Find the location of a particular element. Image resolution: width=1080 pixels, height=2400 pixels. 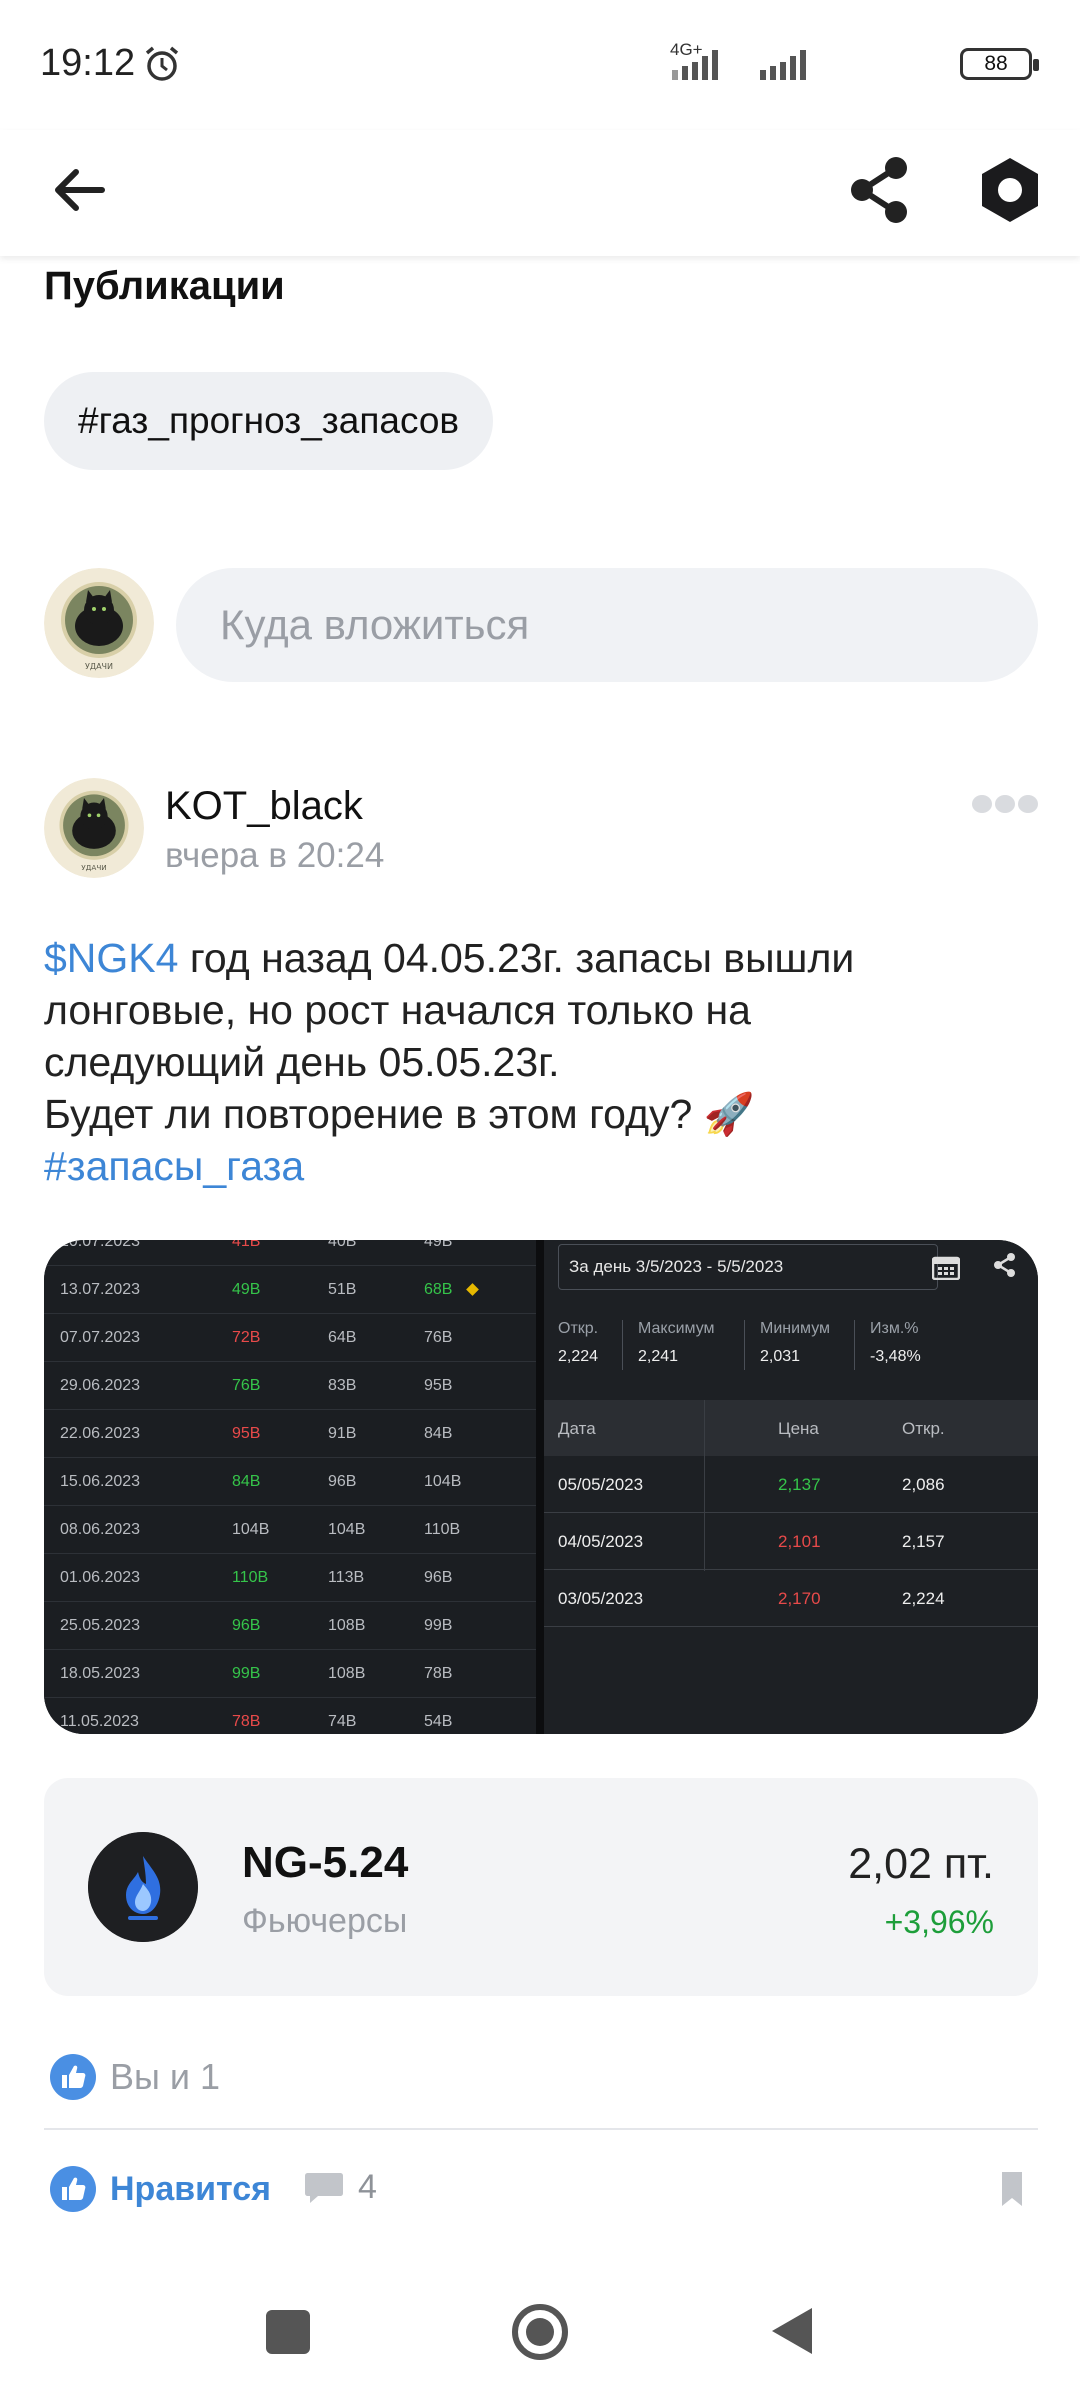

table-cell: 64B is located at coordinates (342, 1337).